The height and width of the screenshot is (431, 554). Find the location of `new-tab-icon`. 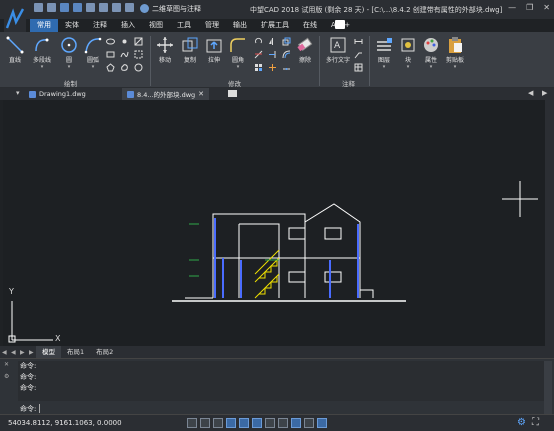

new-tab-icon is located at coordinates (232, 93).